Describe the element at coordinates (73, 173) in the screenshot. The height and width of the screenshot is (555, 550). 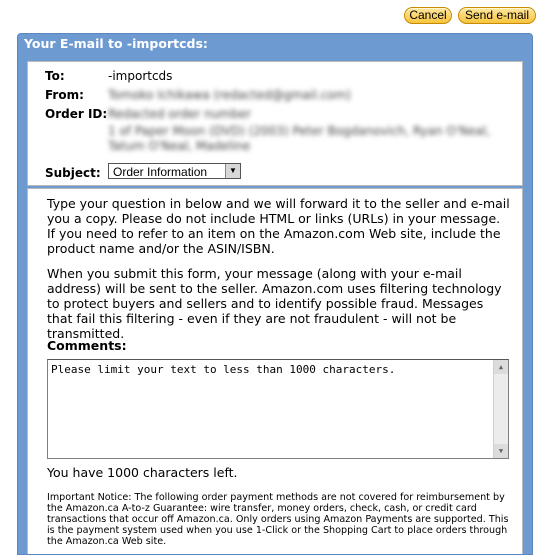
I see `subject-label: Subject:` at that location.